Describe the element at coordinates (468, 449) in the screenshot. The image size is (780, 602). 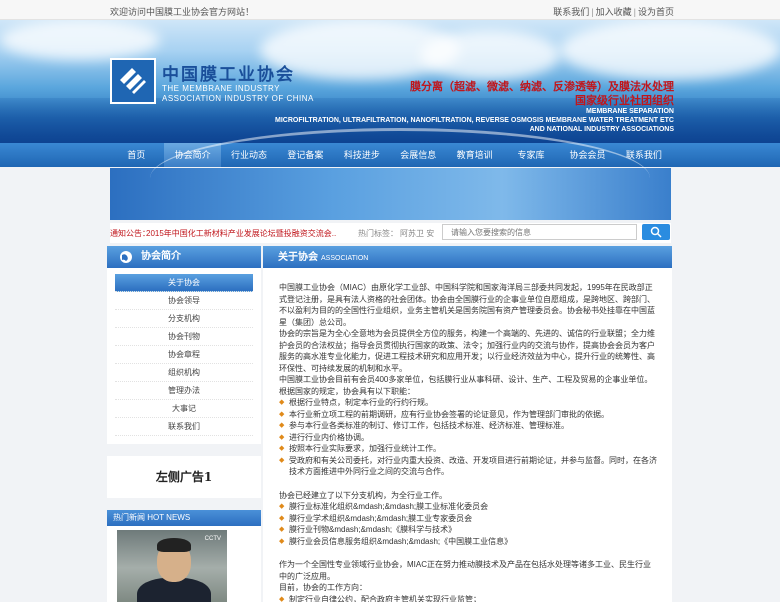
I see `list-item: 按照本行业实际要求，加强行业统计工作。` at that location.